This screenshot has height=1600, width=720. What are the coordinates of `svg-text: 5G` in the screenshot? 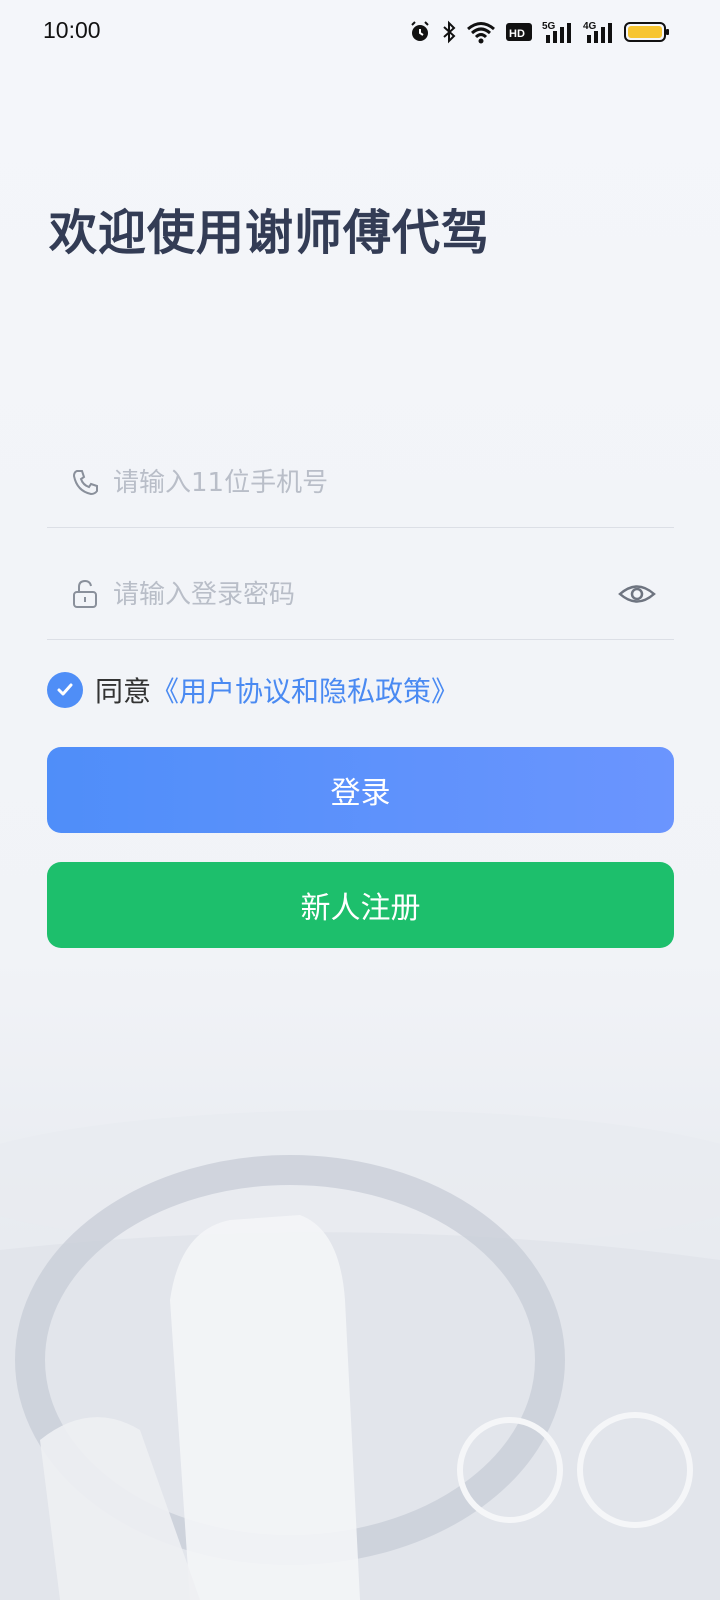 It's located at (549, 26).